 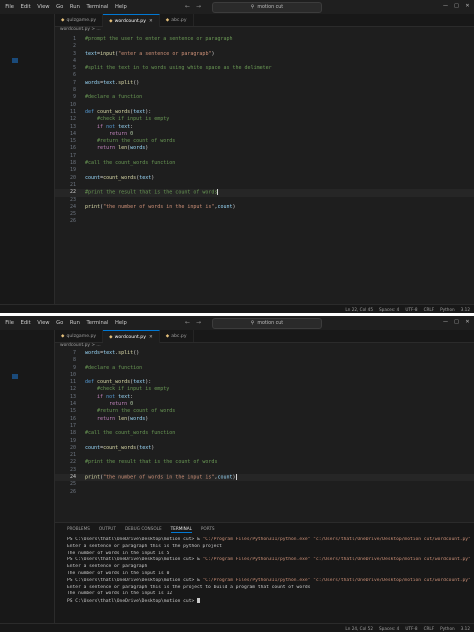 I want to click on panel-tab-debug-console: DEBUG CONSOLE, so click(x=143, y=529).